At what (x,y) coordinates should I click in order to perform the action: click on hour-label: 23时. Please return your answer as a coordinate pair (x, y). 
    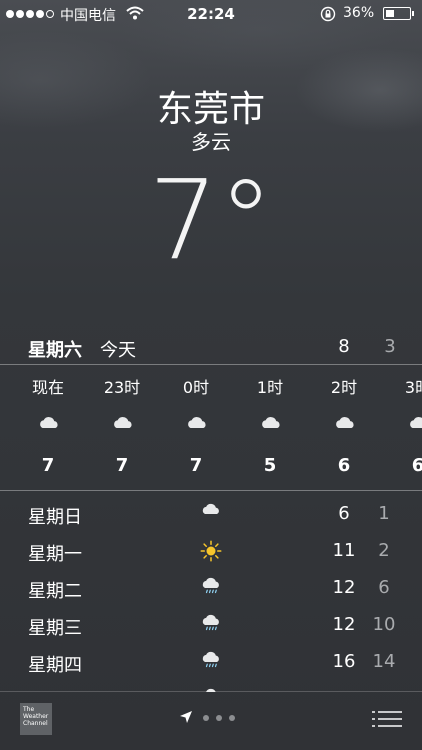
    Looking at the image, I should click on (122, 387).